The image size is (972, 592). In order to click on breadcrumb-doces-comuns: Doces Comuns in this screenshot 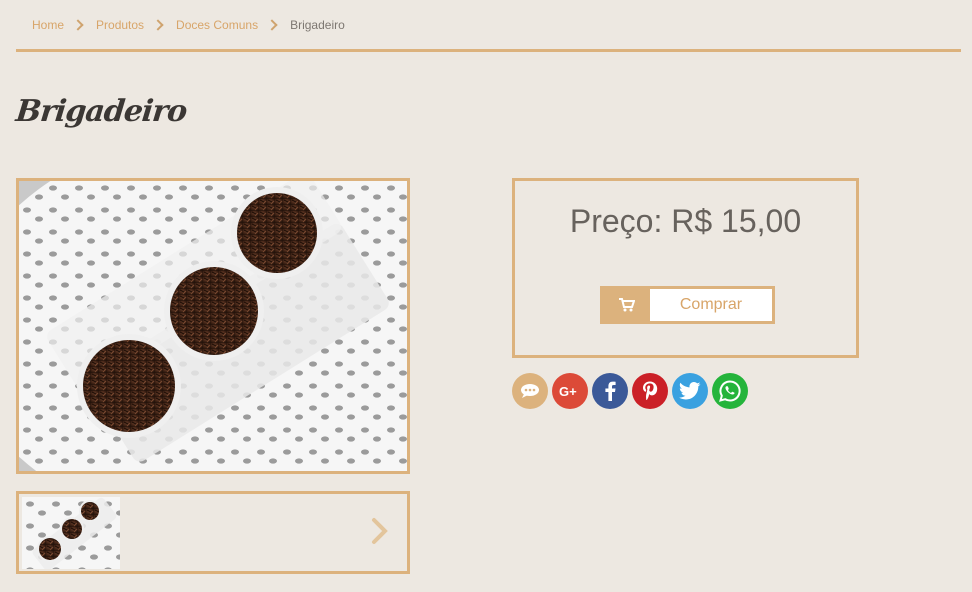, I will do `click(217, 25)`.